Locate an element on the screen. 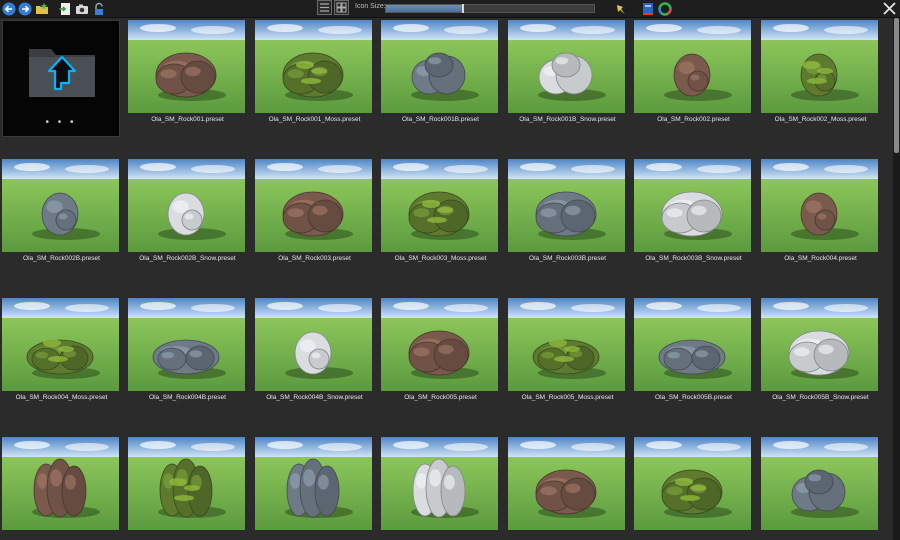  preset-tile: Ola_SM_Rock004.preset is located at coordinates (820, 217).